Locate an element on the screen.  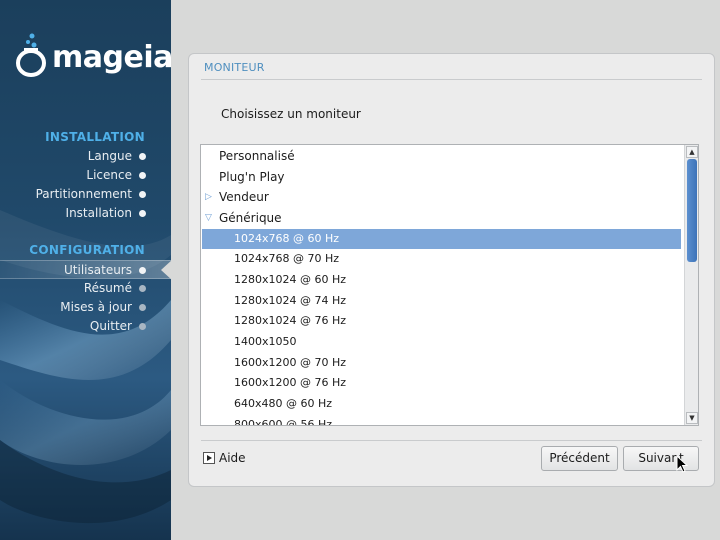
mageia-cauldron-icon is located at coordinates (31, 55).